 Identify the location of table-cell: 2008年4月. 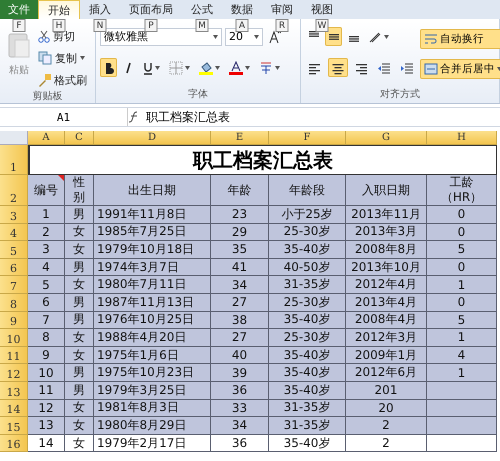
(386, 321).